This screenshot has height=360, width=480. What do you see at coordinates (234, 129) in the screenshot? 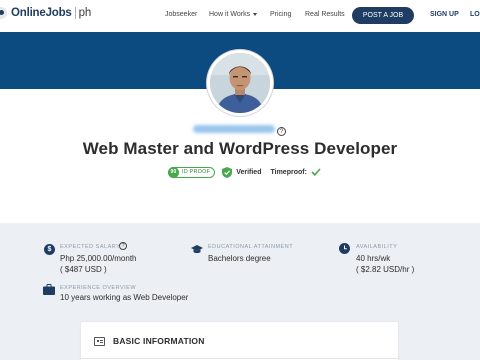
I see `freelancer-name-blurred` at bounding box center [234, 129].